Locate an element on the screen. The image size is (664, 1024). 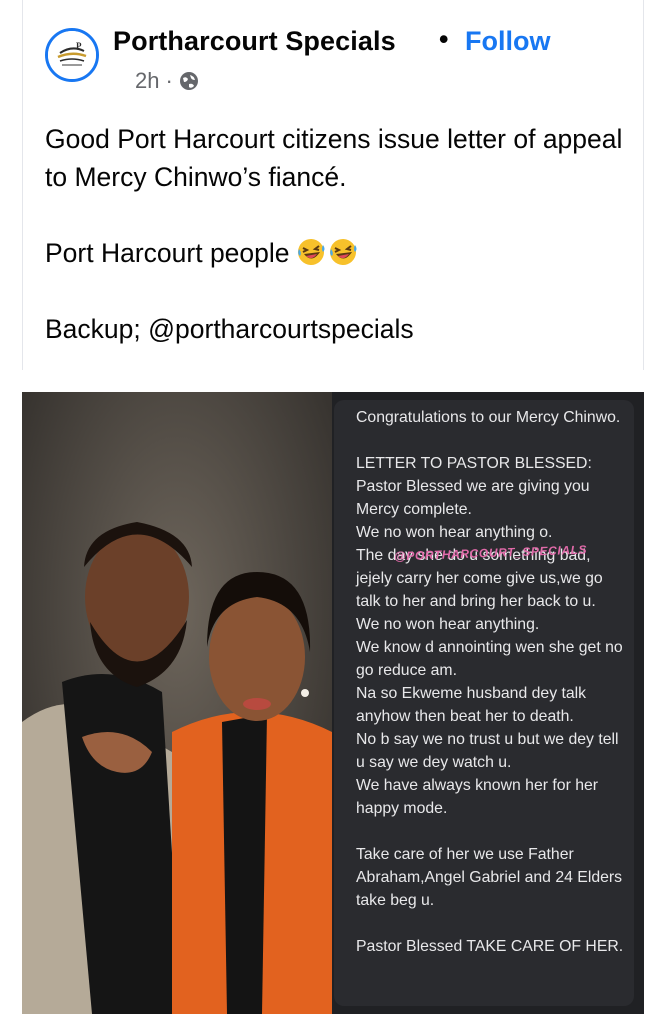
page-avatar: P is located at coordinates (72, 55).